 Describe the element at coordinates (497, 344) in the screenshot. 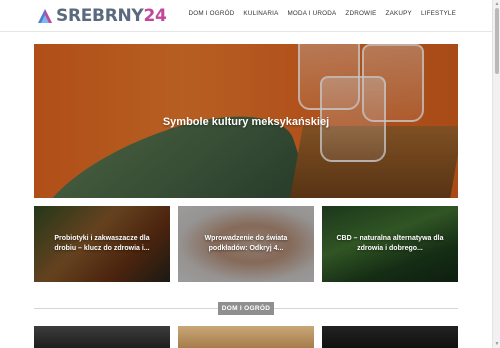

I see `scroll-down-arrow-icon: ▼` at that location.